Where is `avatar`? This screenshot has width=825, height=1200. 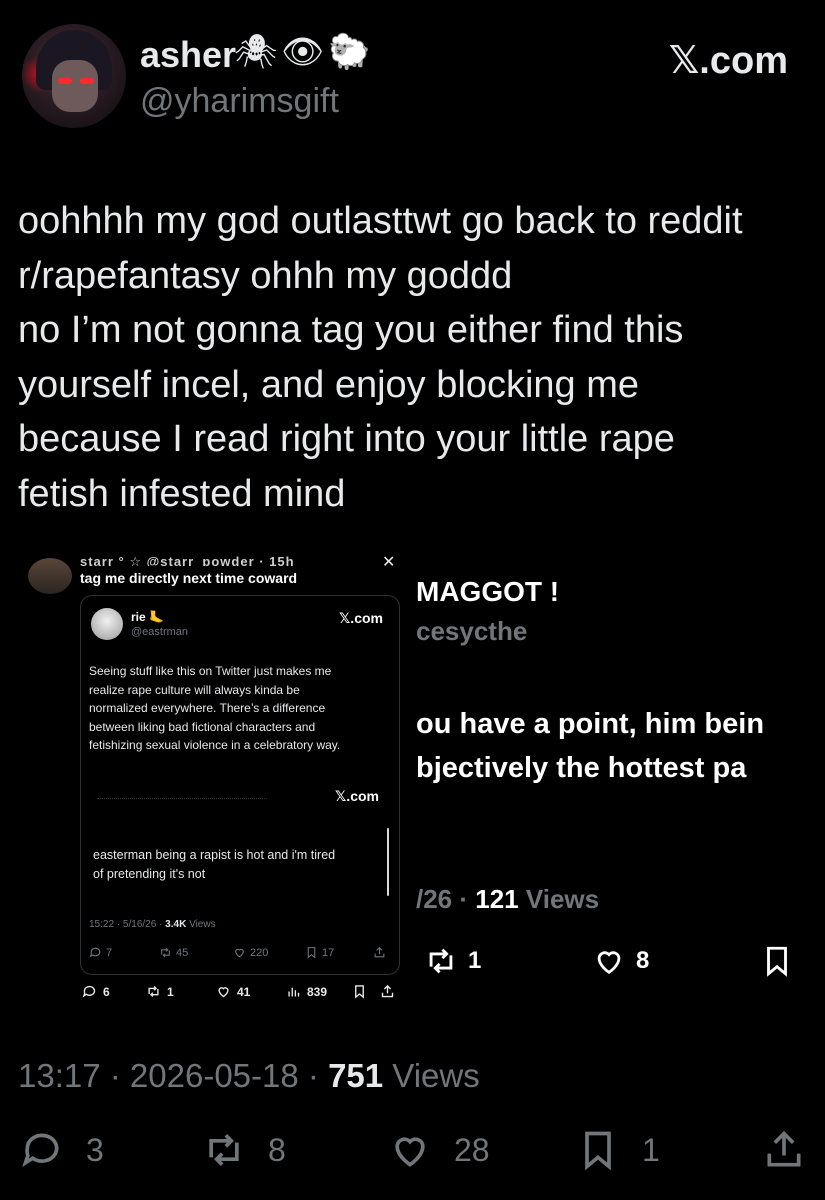 avatar is located at coordinates (74, 76).